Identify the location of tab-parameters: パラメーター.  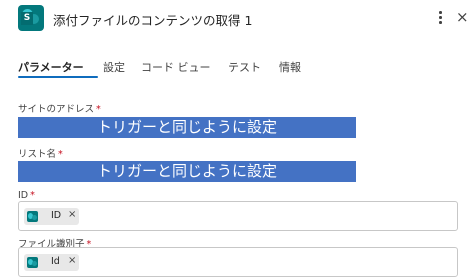
(51, 67).